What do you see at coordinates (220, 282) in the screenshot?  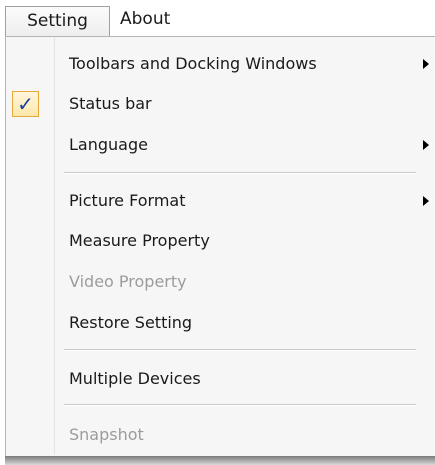 I see `menu-item-video-property: Video Property` at bounding box center [220, 282].